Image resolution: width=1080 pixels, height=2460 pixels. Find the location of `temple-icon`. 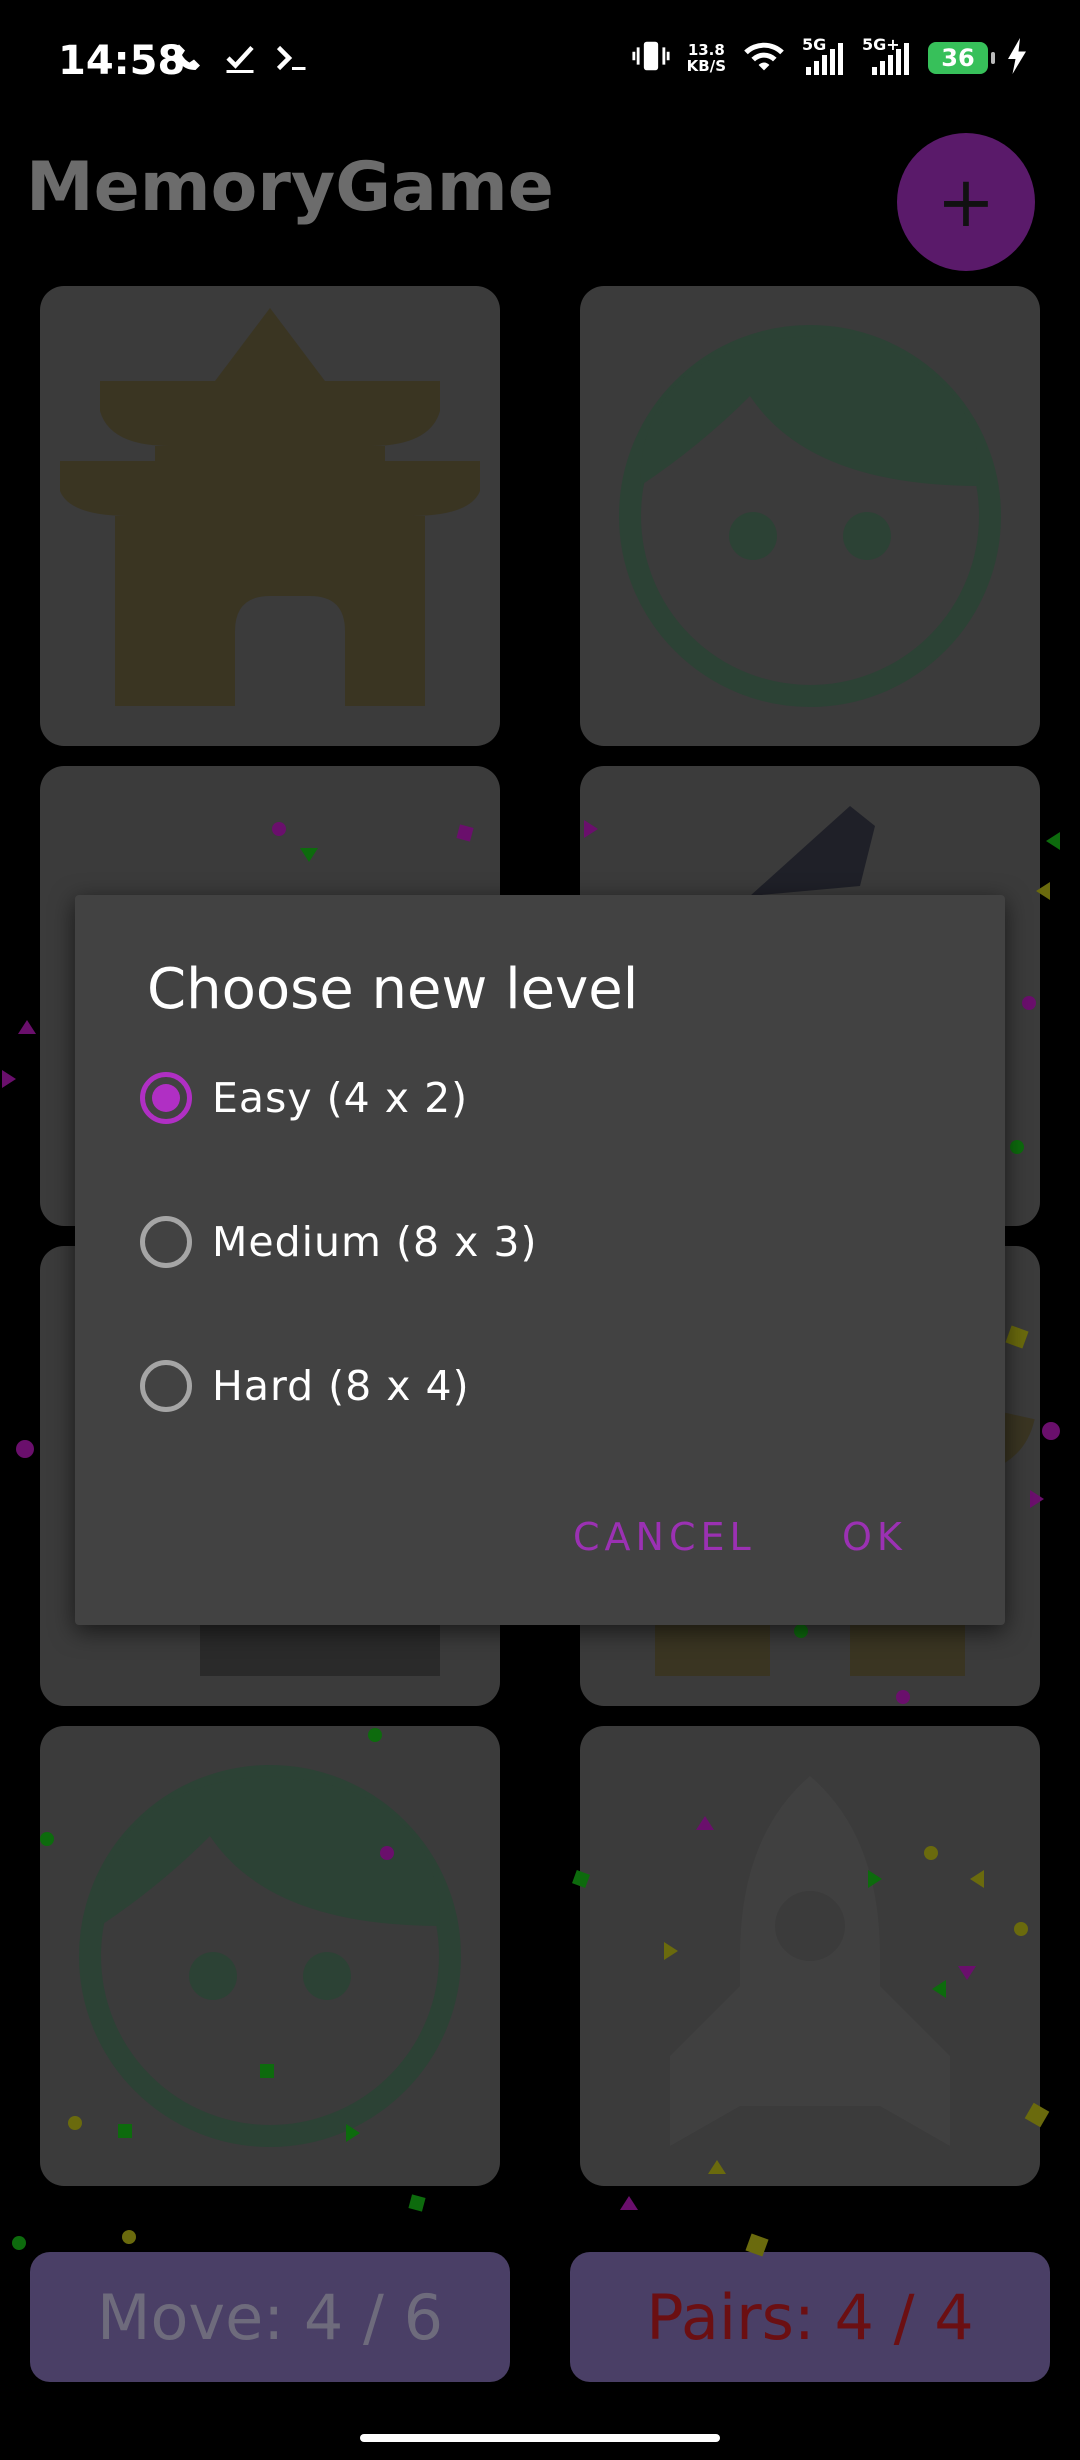

temple-icon is located at coordinates (270, 507).